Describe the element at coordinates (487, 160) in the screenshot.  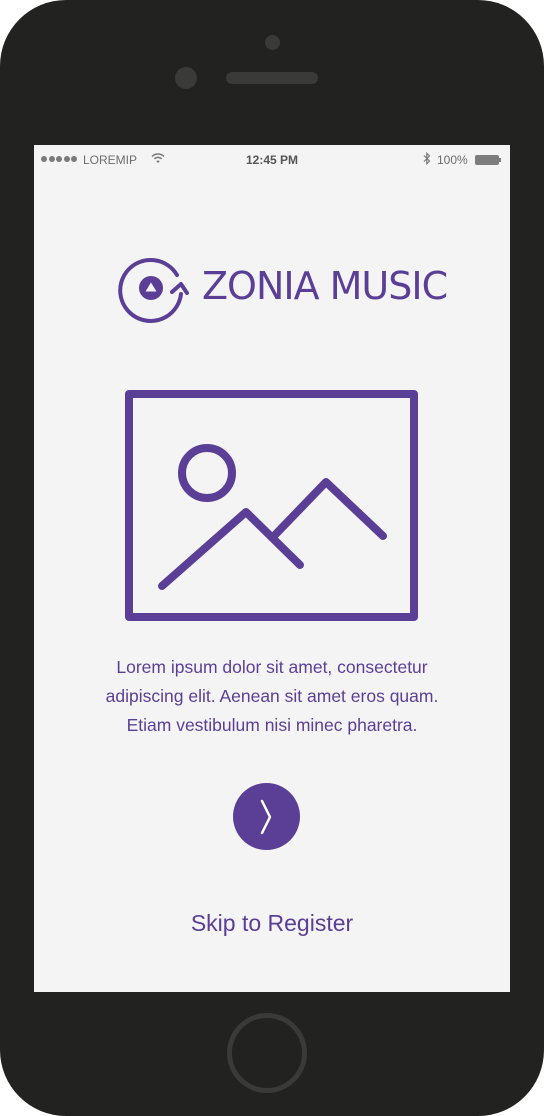
I see `battery-icon` at that location.